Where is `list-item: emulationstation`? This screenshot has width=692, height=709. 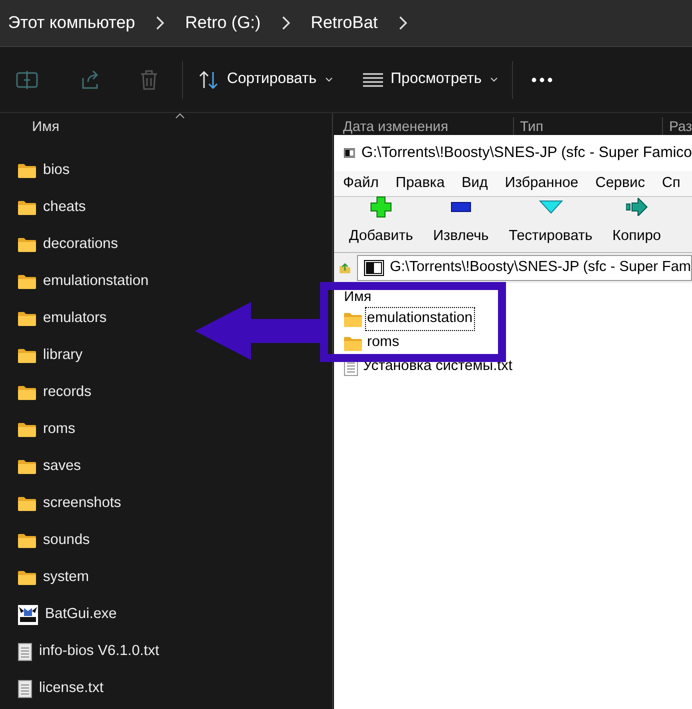
list-item: emulationstation is located at coordinates (420, 319).